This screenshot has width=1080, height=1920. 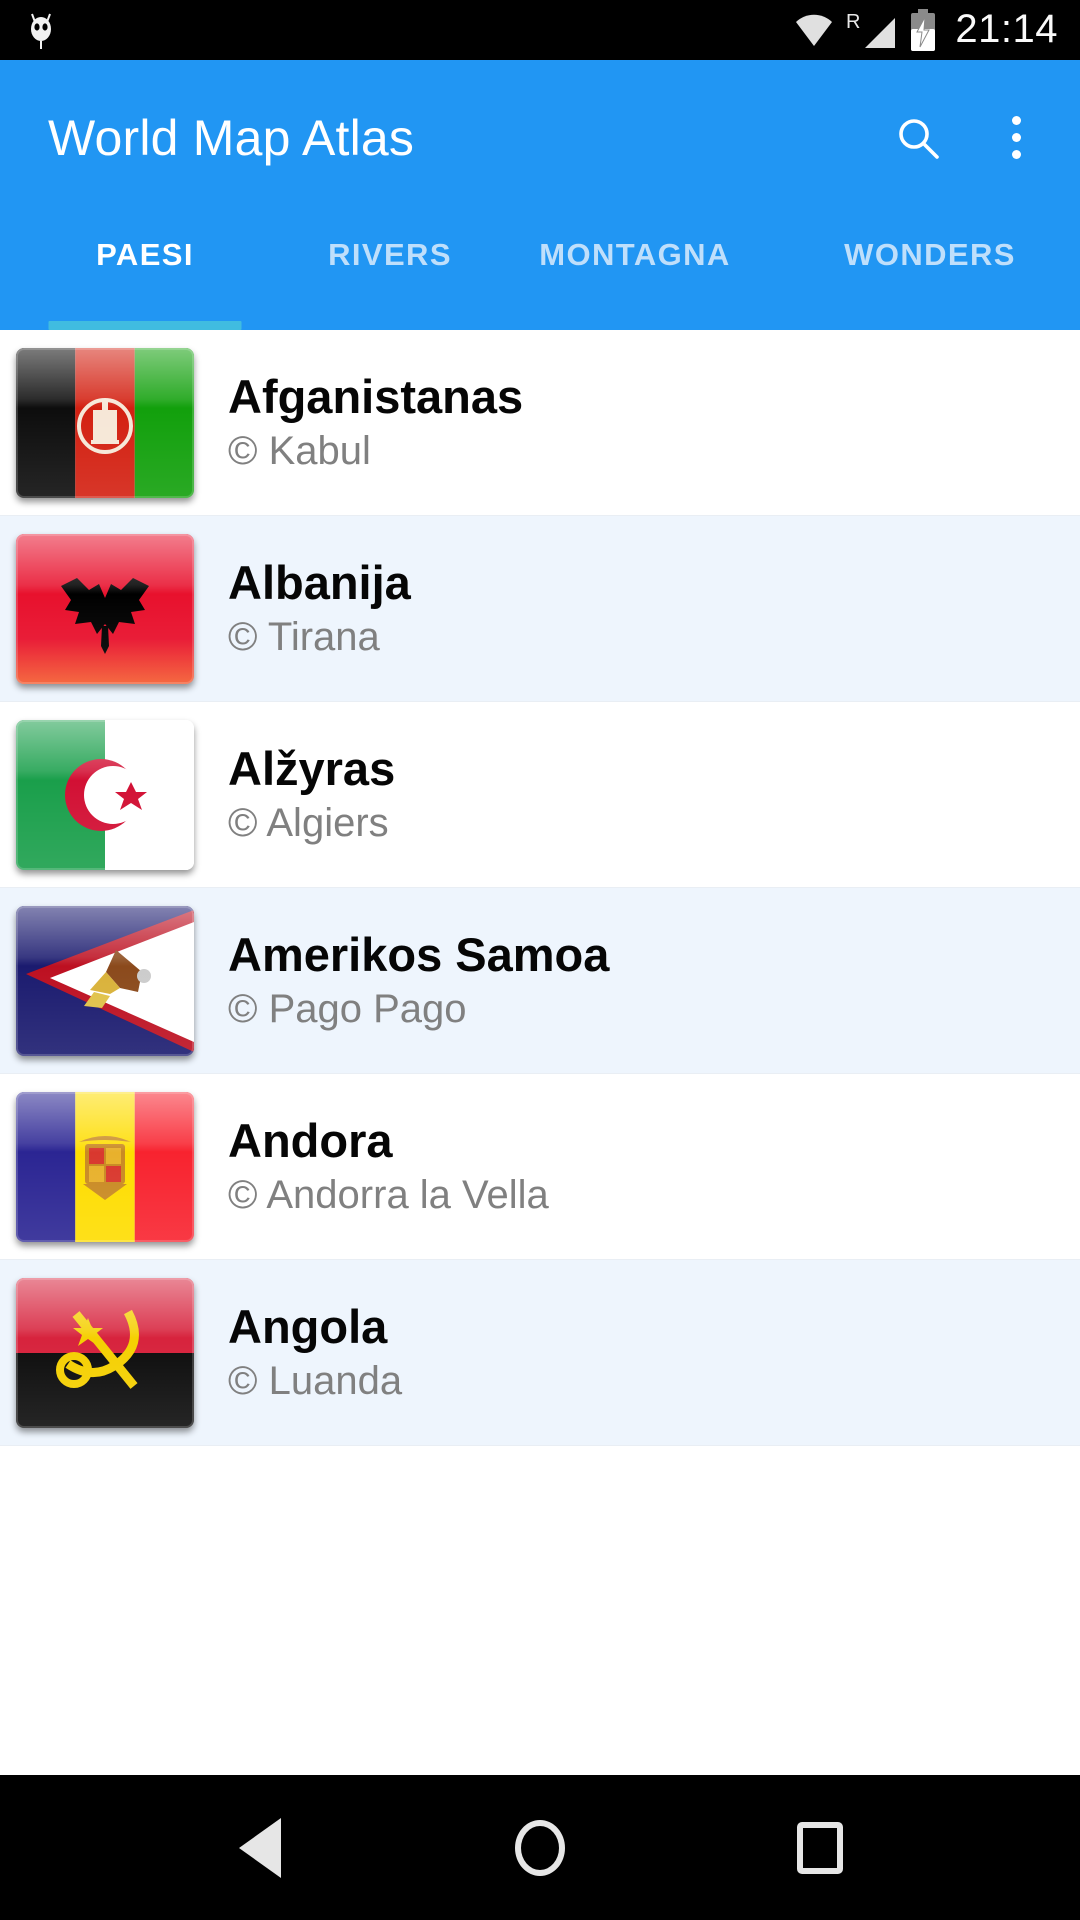 I want to click on country-name: Afganistanas, so click(x=376, y=397).